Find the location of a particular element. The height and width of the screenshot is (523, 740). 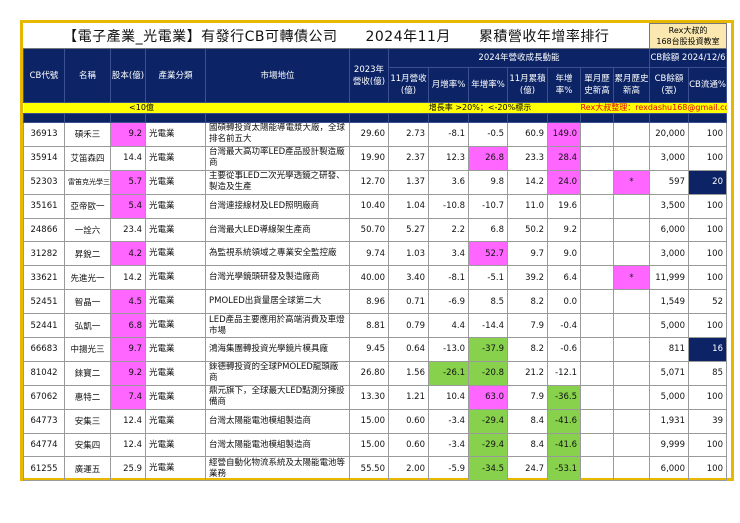

cell-code: 52451 is located at coordinates (44, 302).